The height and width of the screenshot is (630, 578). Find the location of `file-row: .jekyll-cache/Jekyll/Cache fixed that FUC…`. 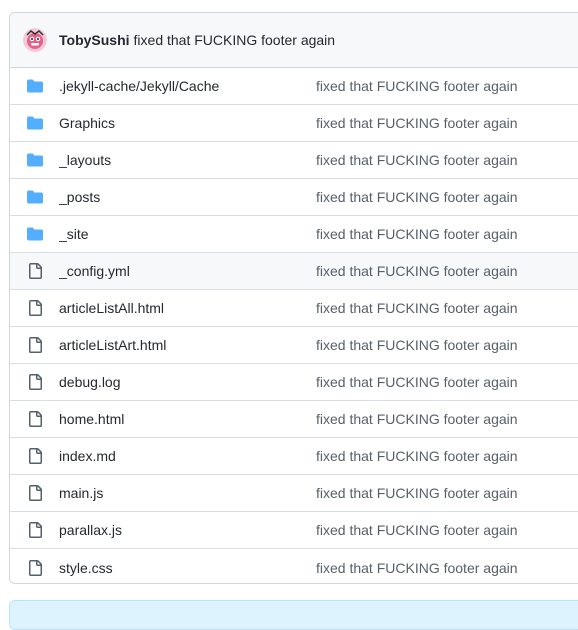

file-row: .jekyll-cache/Jekyll/Cache fixed that FUC… is located at coordinates (294, 86).